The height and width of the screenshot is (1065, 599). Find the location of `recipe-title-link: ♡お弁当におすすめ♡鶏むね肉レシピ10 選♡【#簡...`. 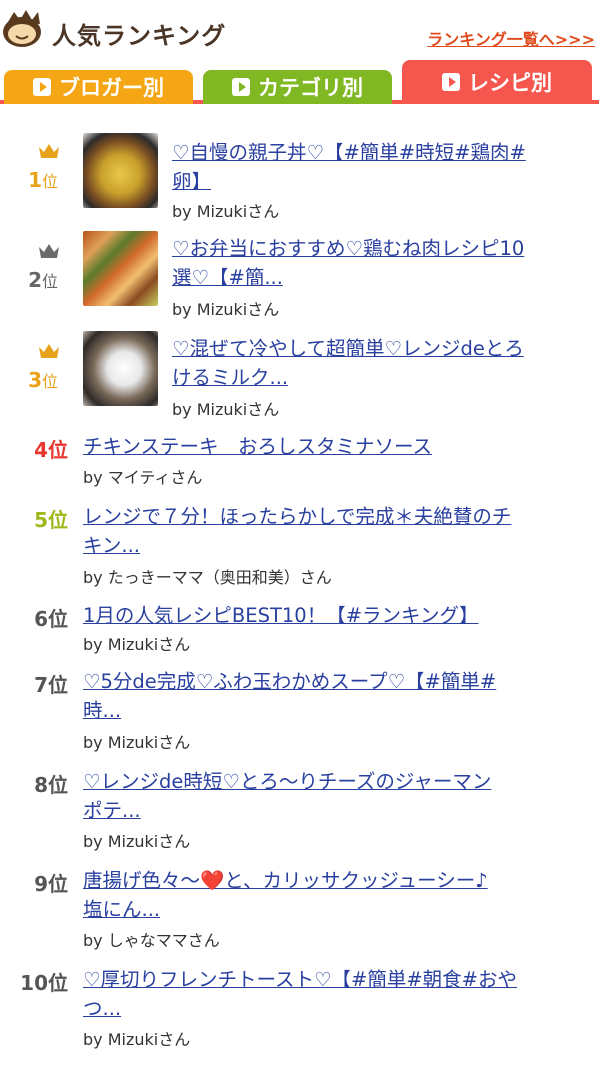

recipe-title-link: ♡お弁当におすすめ♡鶏むね肉レシピ10 選♡【#簡... is located at coordinates (348, 263).